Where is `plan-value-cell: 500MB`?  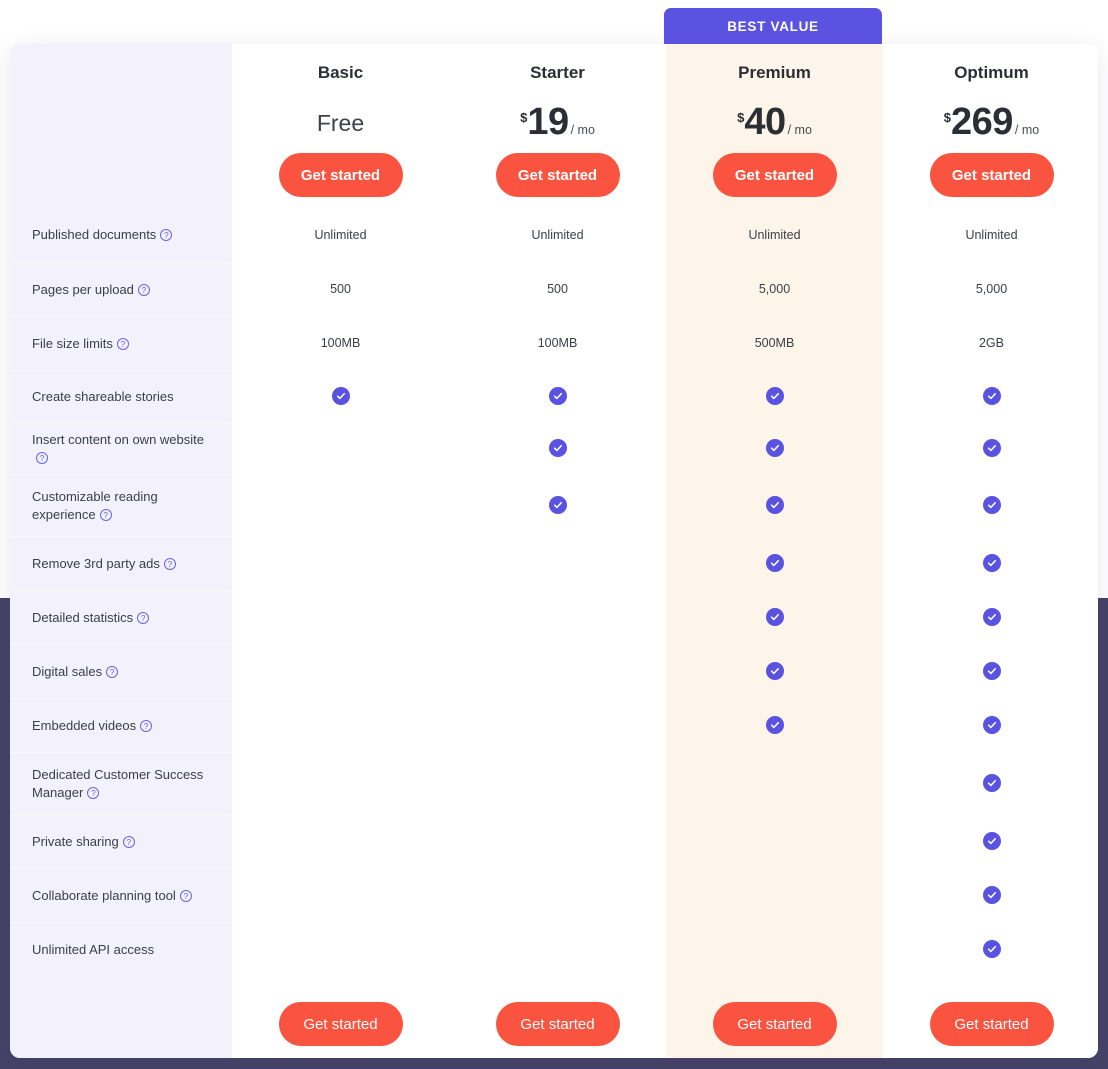 plan-value-cell: 500MB is located at coordinates (774, 343).